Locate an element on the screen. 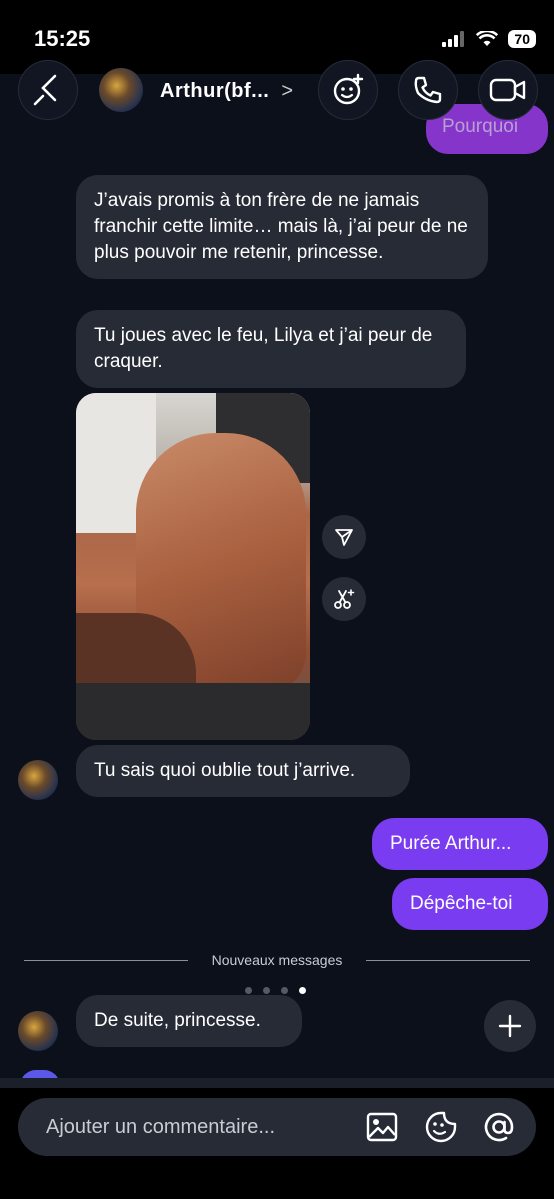  page-indicator is located at coordinates (275, 990).